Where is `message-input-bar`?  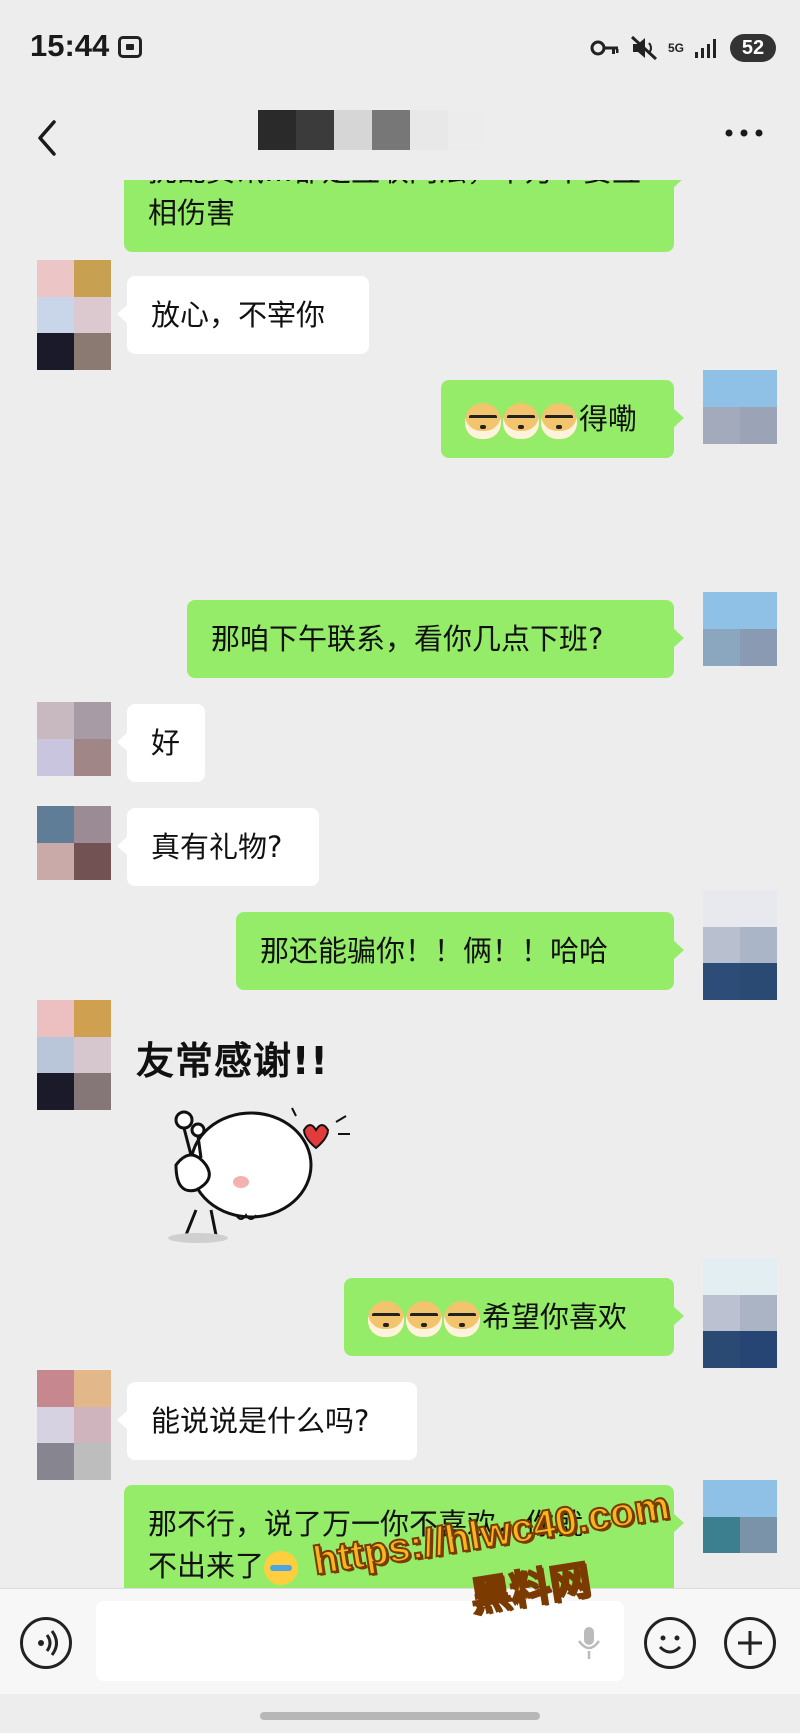 message-input-bar is located at coordinates (400, 1641).